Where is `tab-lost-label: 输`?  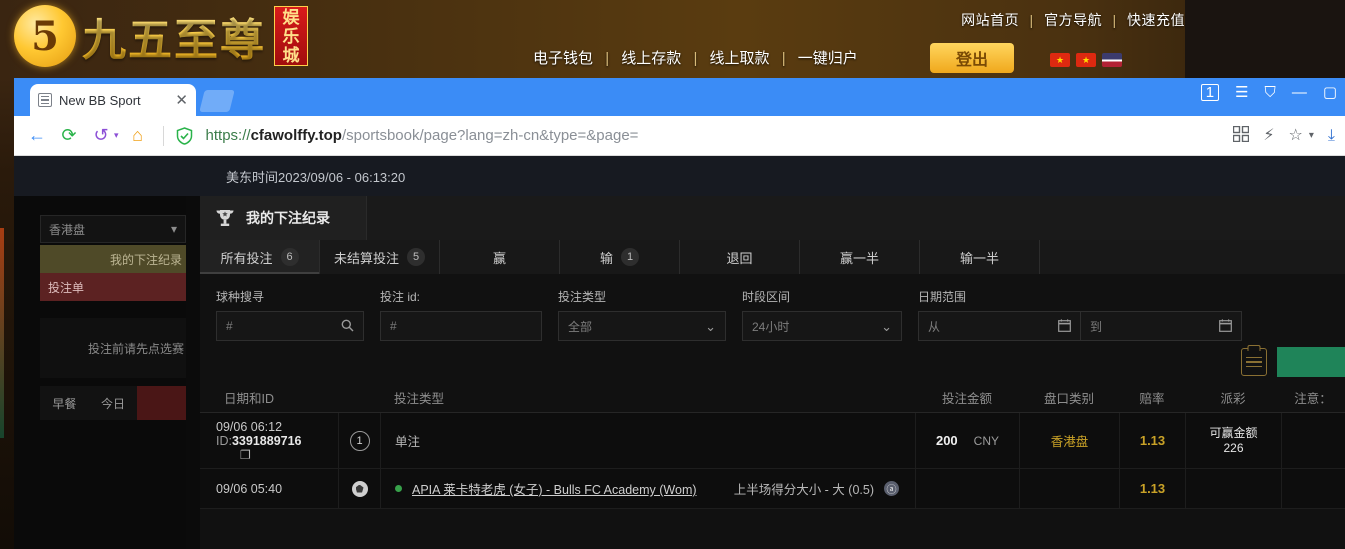
tab-lost-label: 输 is located at coordinates (606, 258).